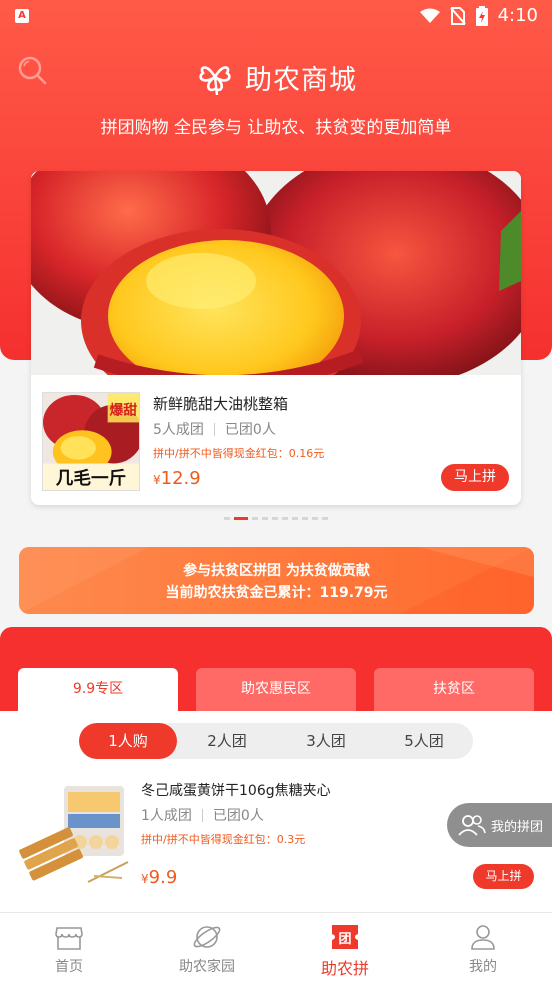 The width and height of the screenshot is (552, 983). I want to click on group-size-selector: 1人购 2人团 3人团 5人团, so click(276, 741).